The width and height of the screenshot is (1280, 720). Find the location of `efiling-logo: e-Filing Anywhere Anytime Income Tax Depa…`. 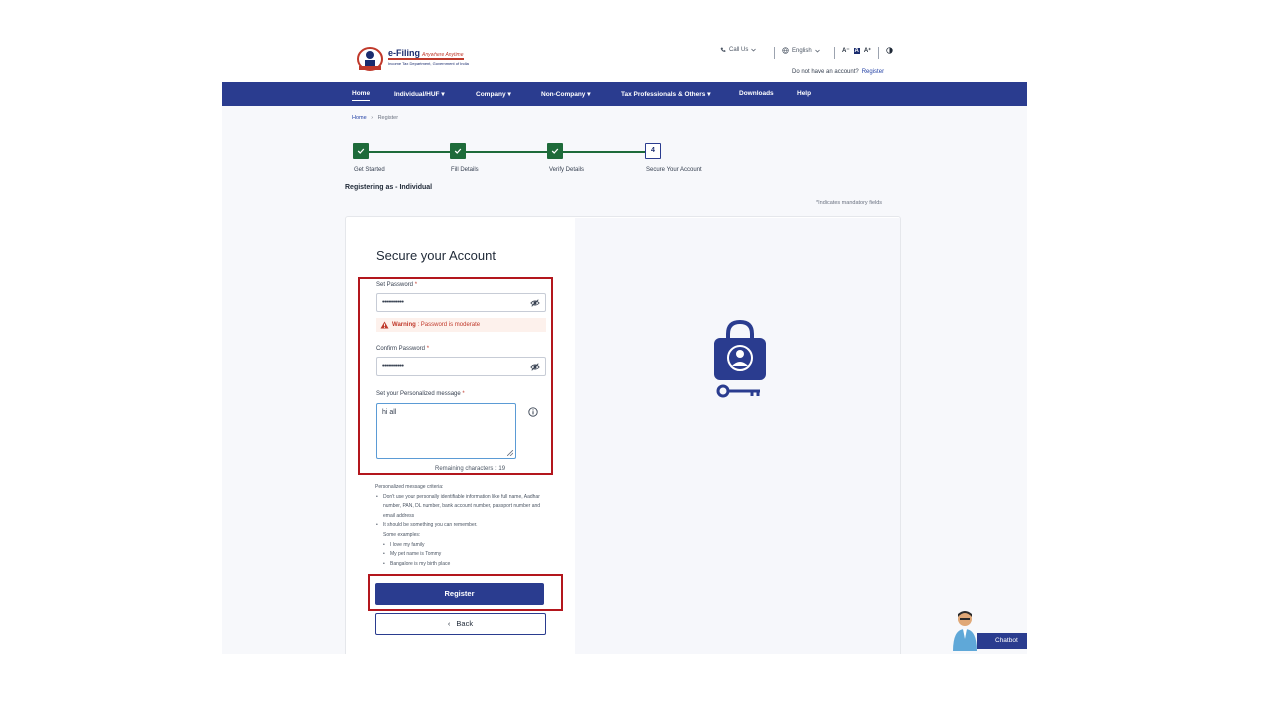

efiling-logo: e-Filing Anywhere Anytime Income Tax Depa… is located at coordinates (412, 59).